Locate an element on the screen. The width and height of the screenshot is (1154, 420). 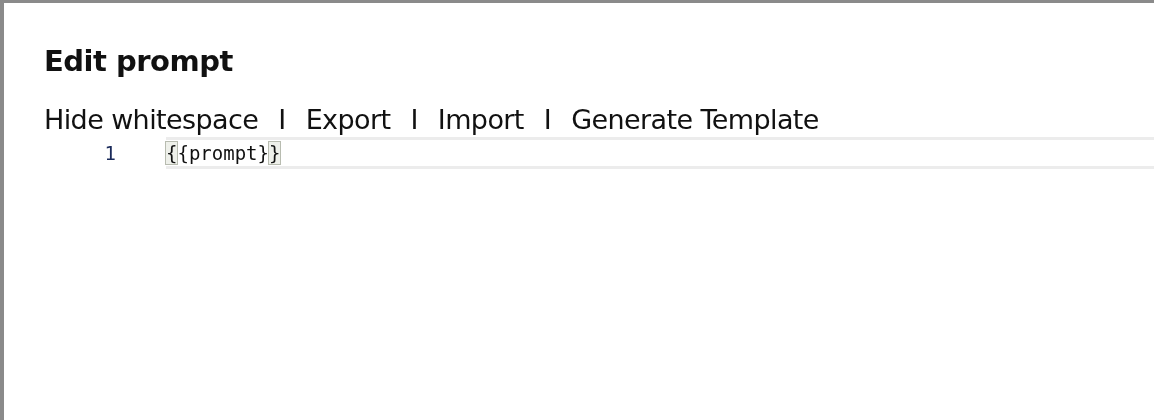
toolbar-link: Generate Template is located at coordinates (695, 120).